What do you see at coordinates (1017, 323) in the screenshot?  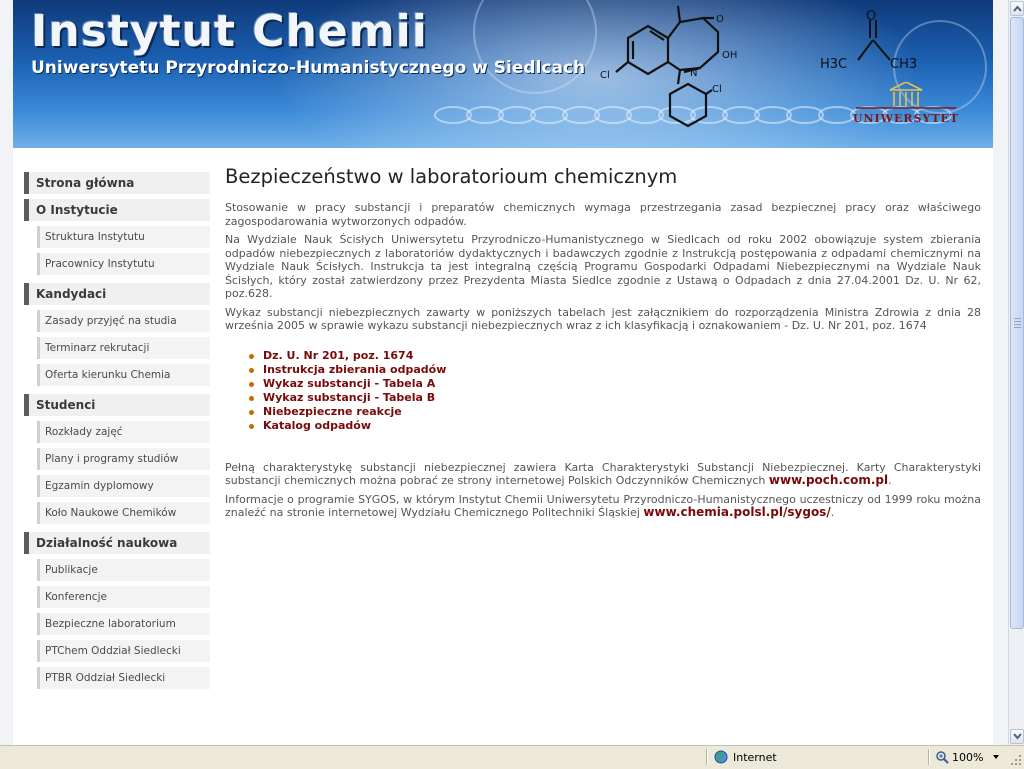 I see `scroll-thumb` at bounding box center [1017, 323].